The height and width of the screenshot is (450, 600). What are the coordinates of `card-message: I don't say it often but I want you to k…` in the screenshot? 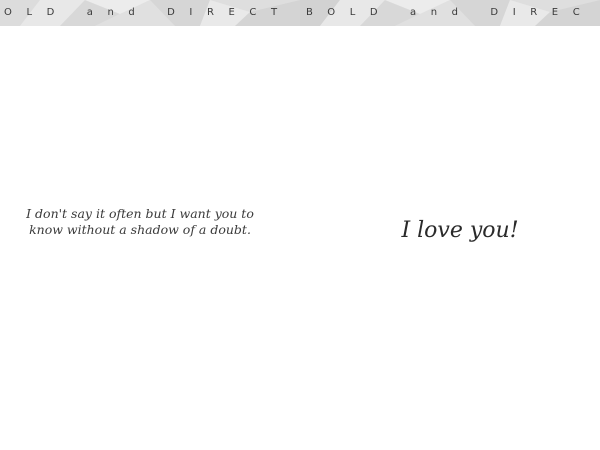 It's located at (140, 221).